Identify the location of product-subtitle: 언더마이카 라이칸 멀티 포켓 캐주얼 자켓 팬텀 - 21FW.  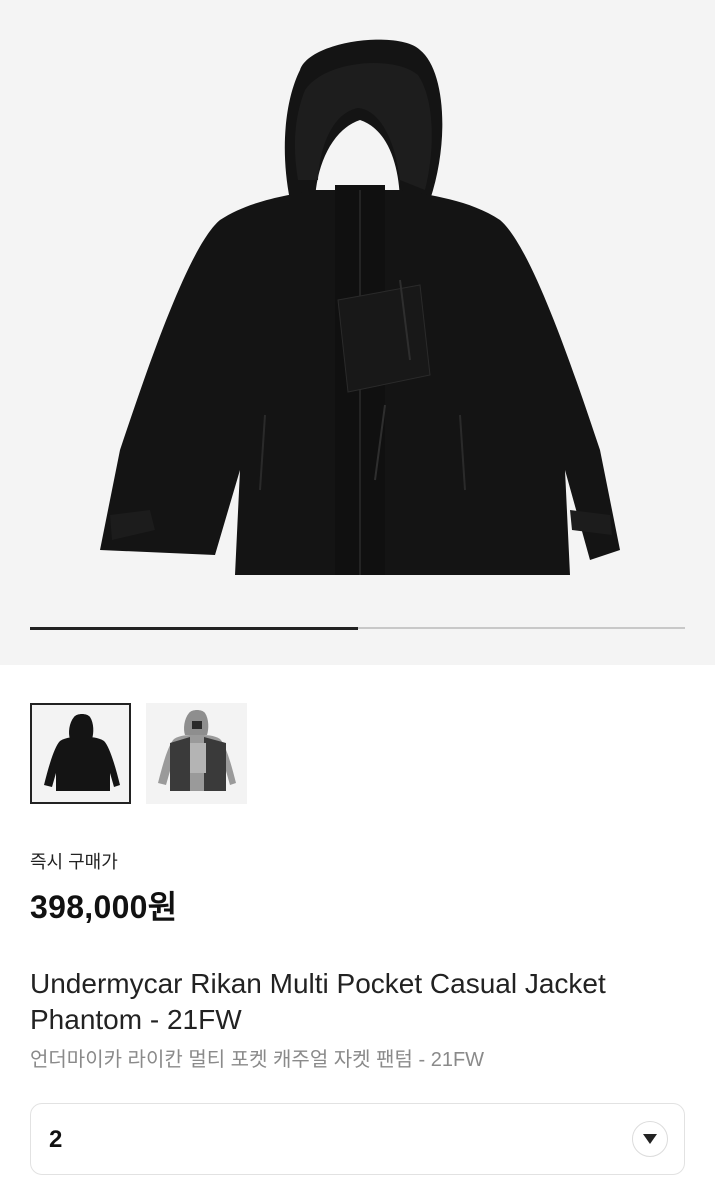
(257, 1060).